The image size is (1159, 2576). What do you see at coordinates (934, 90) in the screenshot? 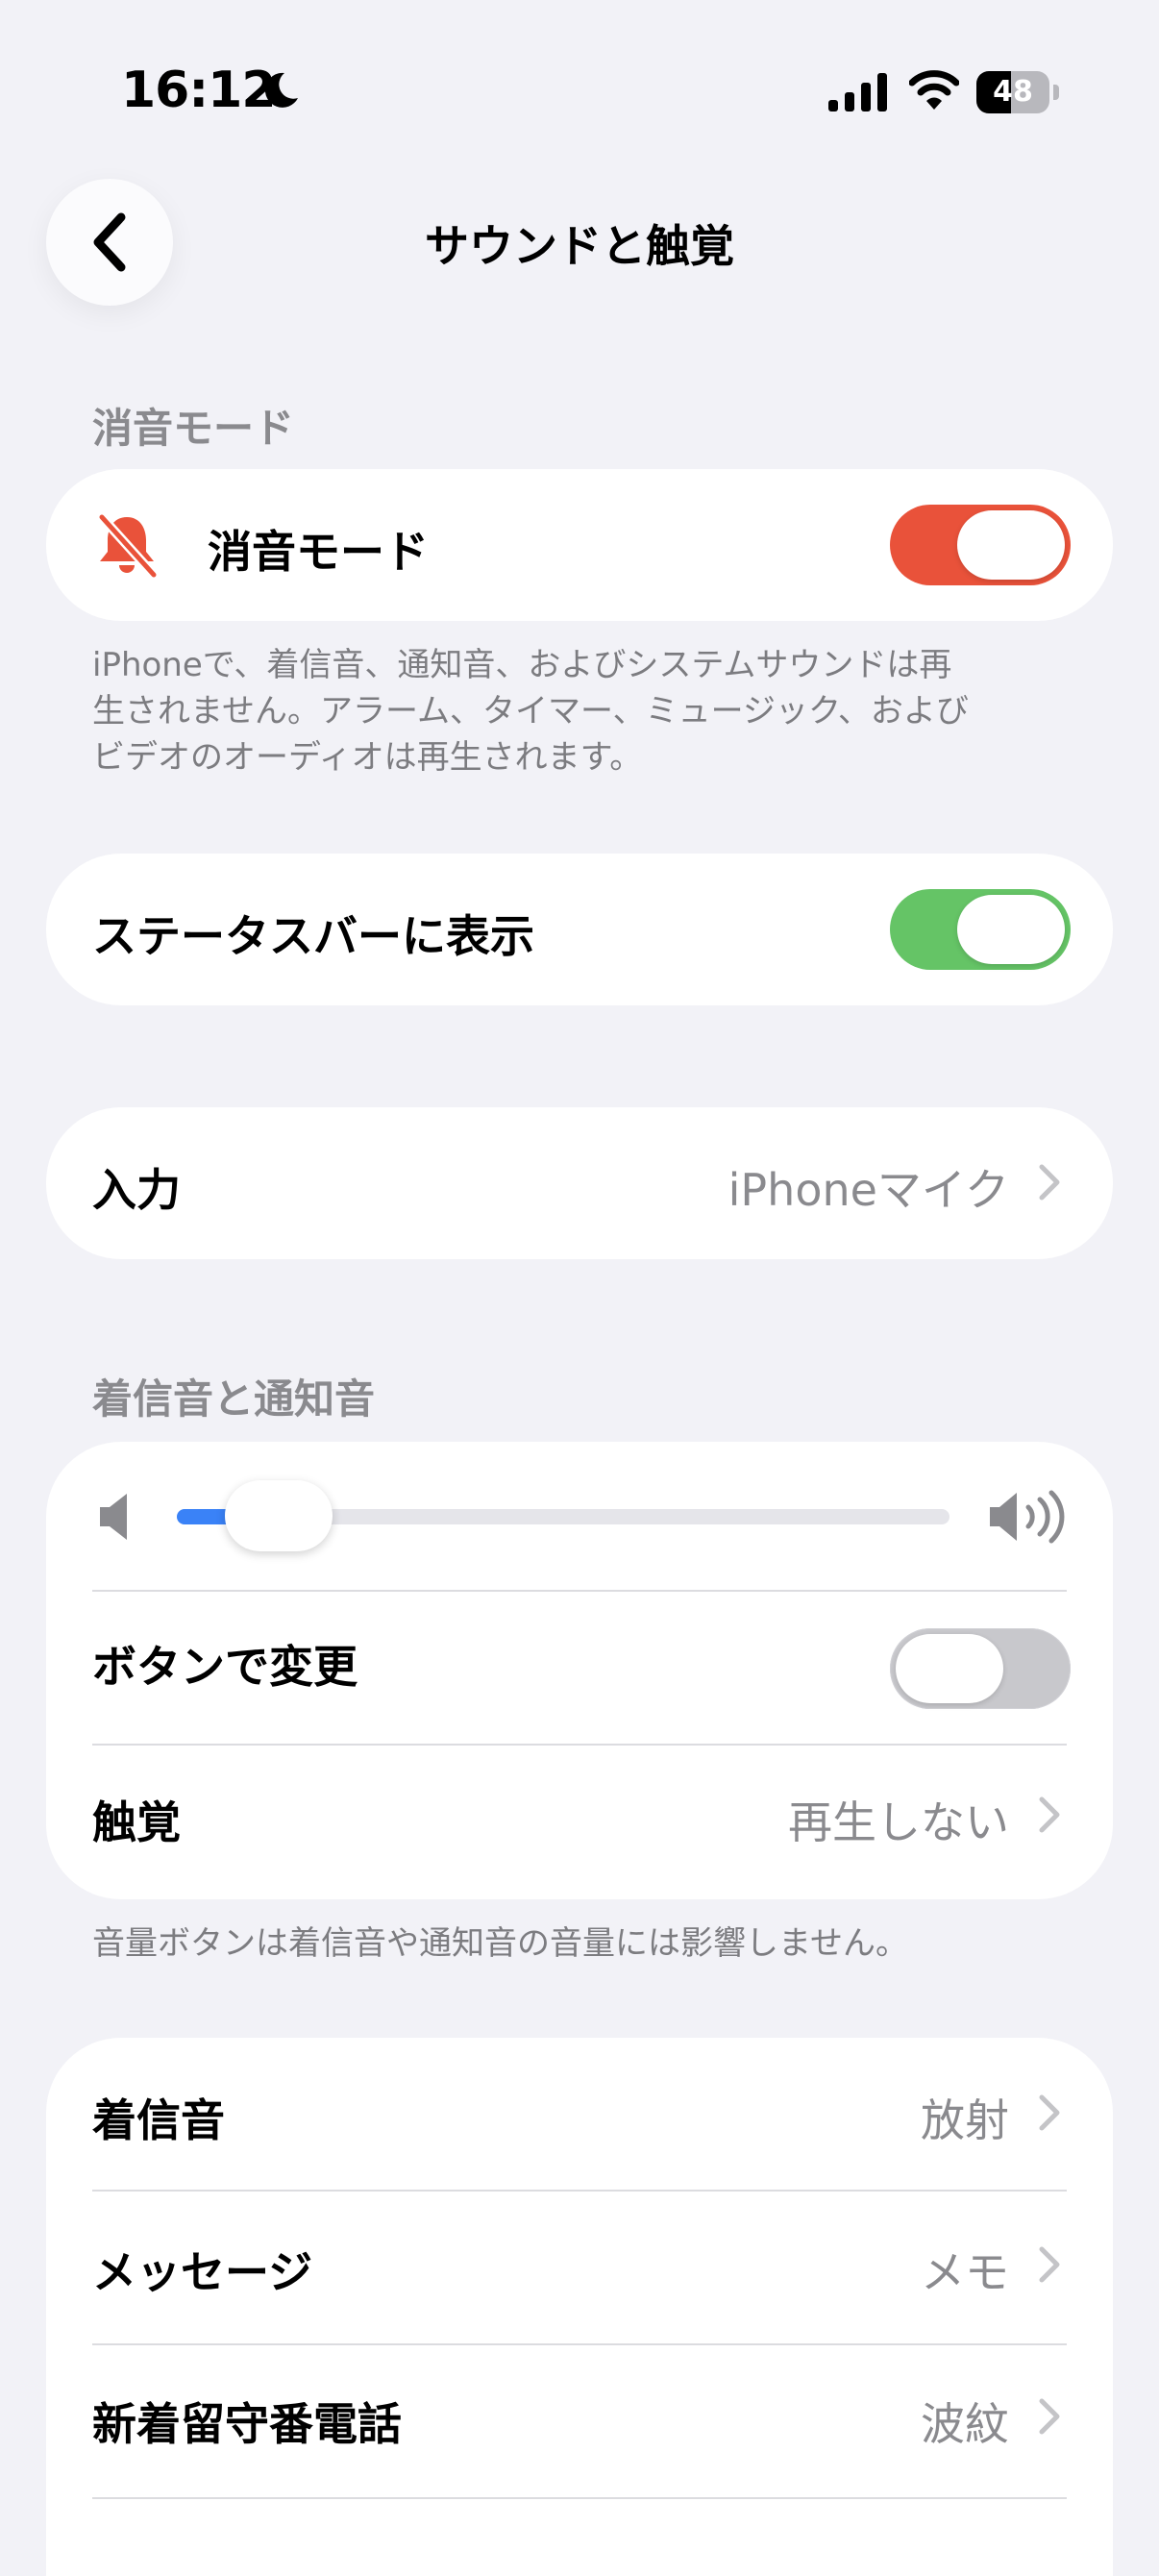
I see `wifi-icon` at bounding box center [934, 90].